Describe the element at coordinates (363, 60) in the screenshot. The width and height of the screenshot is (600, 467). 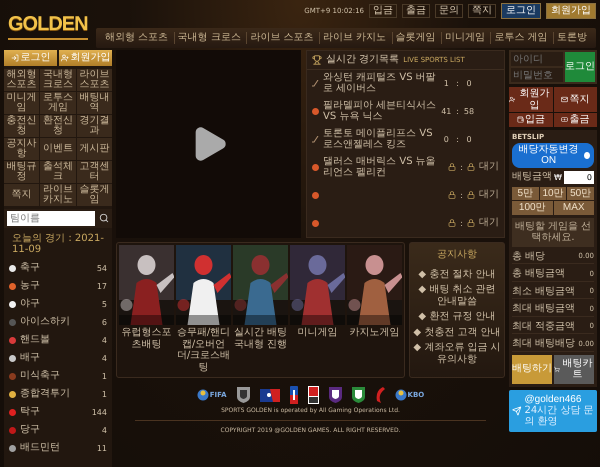
I see `panel-title: 실시간 경기목록` at that location.